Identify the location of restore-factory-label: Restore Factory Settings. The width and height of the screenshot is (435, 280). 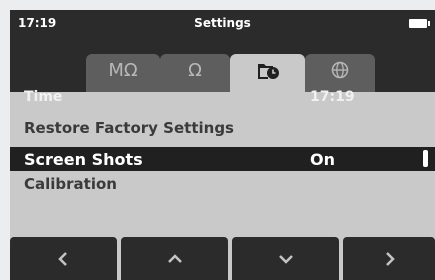
(129, 128).